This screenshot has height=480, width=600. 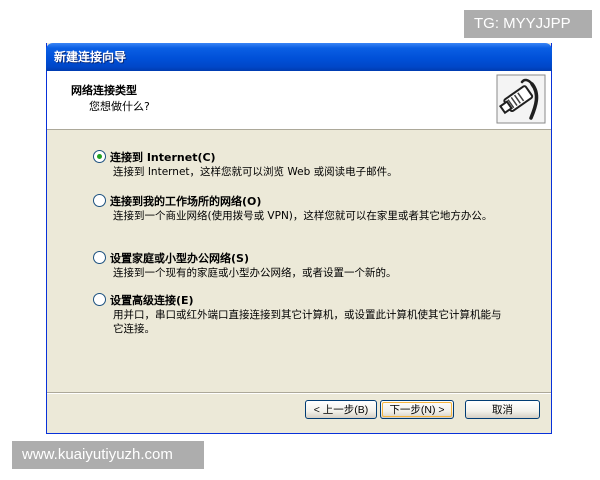 What do you see at coordinates (255, 273) in the screenshot?
I see `option-home-network-desc: 连接到一个现有的家庭或小型办公网络，或者设置一个新的。` at bounding box center [255, 273].